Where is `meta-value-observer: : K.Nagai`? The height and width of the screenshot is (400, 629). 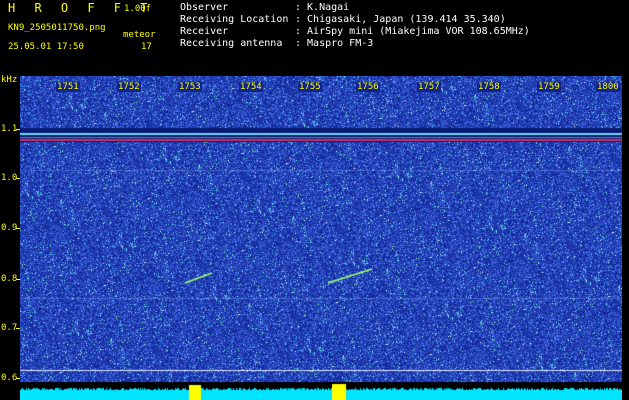
meta-value-observer: : K.Nagai is located at coordinates (322, 7).